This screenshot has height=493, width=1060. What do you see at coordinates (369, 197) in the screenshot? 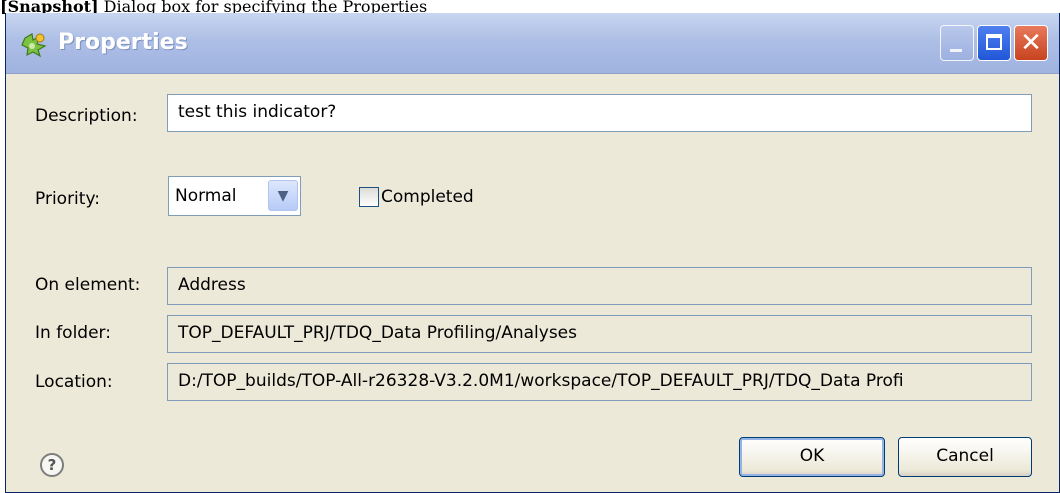
I see `completed-checkbox` at bounding box center [369, 197].